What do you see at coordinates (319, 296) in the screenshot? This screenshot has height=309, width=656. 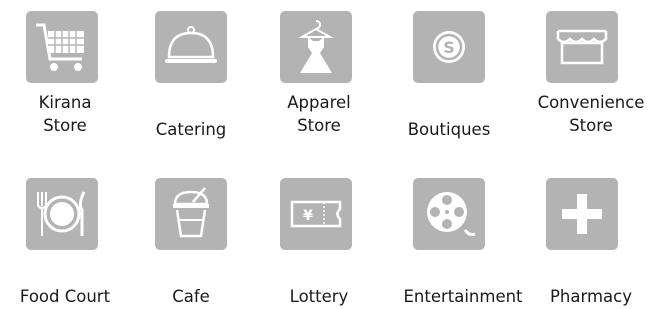 I see `category-label-line: Lottery` at bounding box center [319, 296].